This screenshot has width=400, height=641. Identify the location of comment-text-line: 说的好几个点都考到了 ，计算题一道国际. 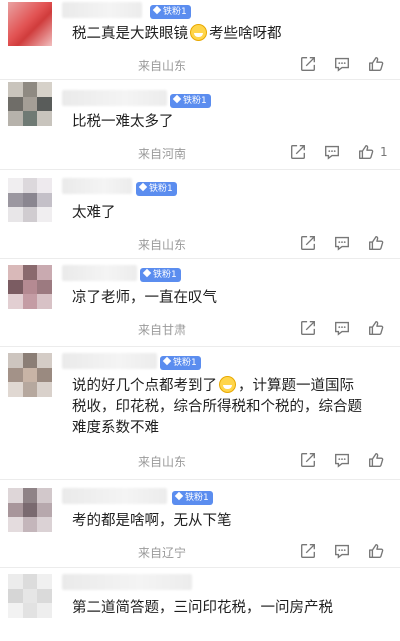
(226, 386).